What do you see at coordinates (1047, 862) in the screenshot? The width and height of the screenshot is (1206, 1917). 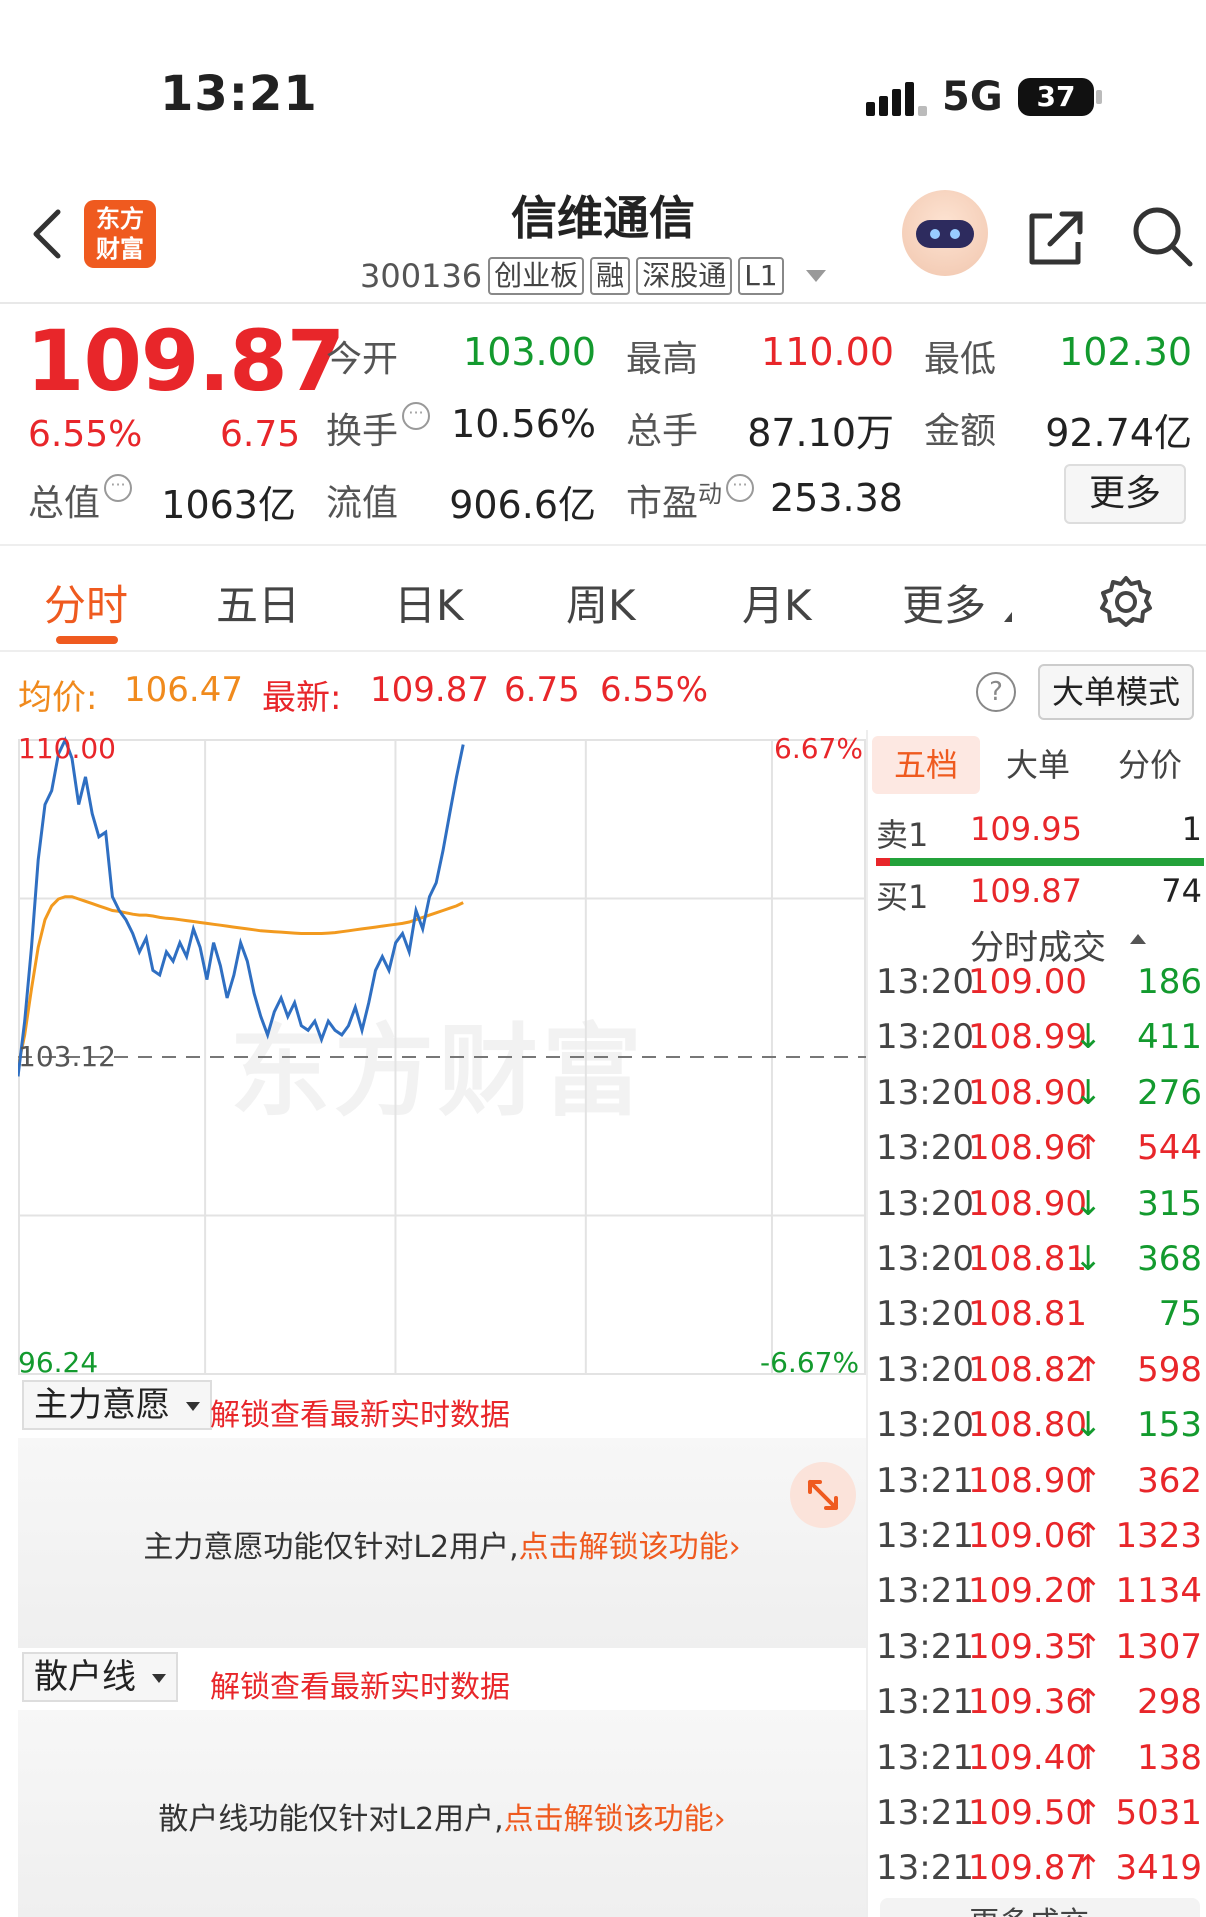 I see `buy-strength-bar` at bounding box center [1047, 862].